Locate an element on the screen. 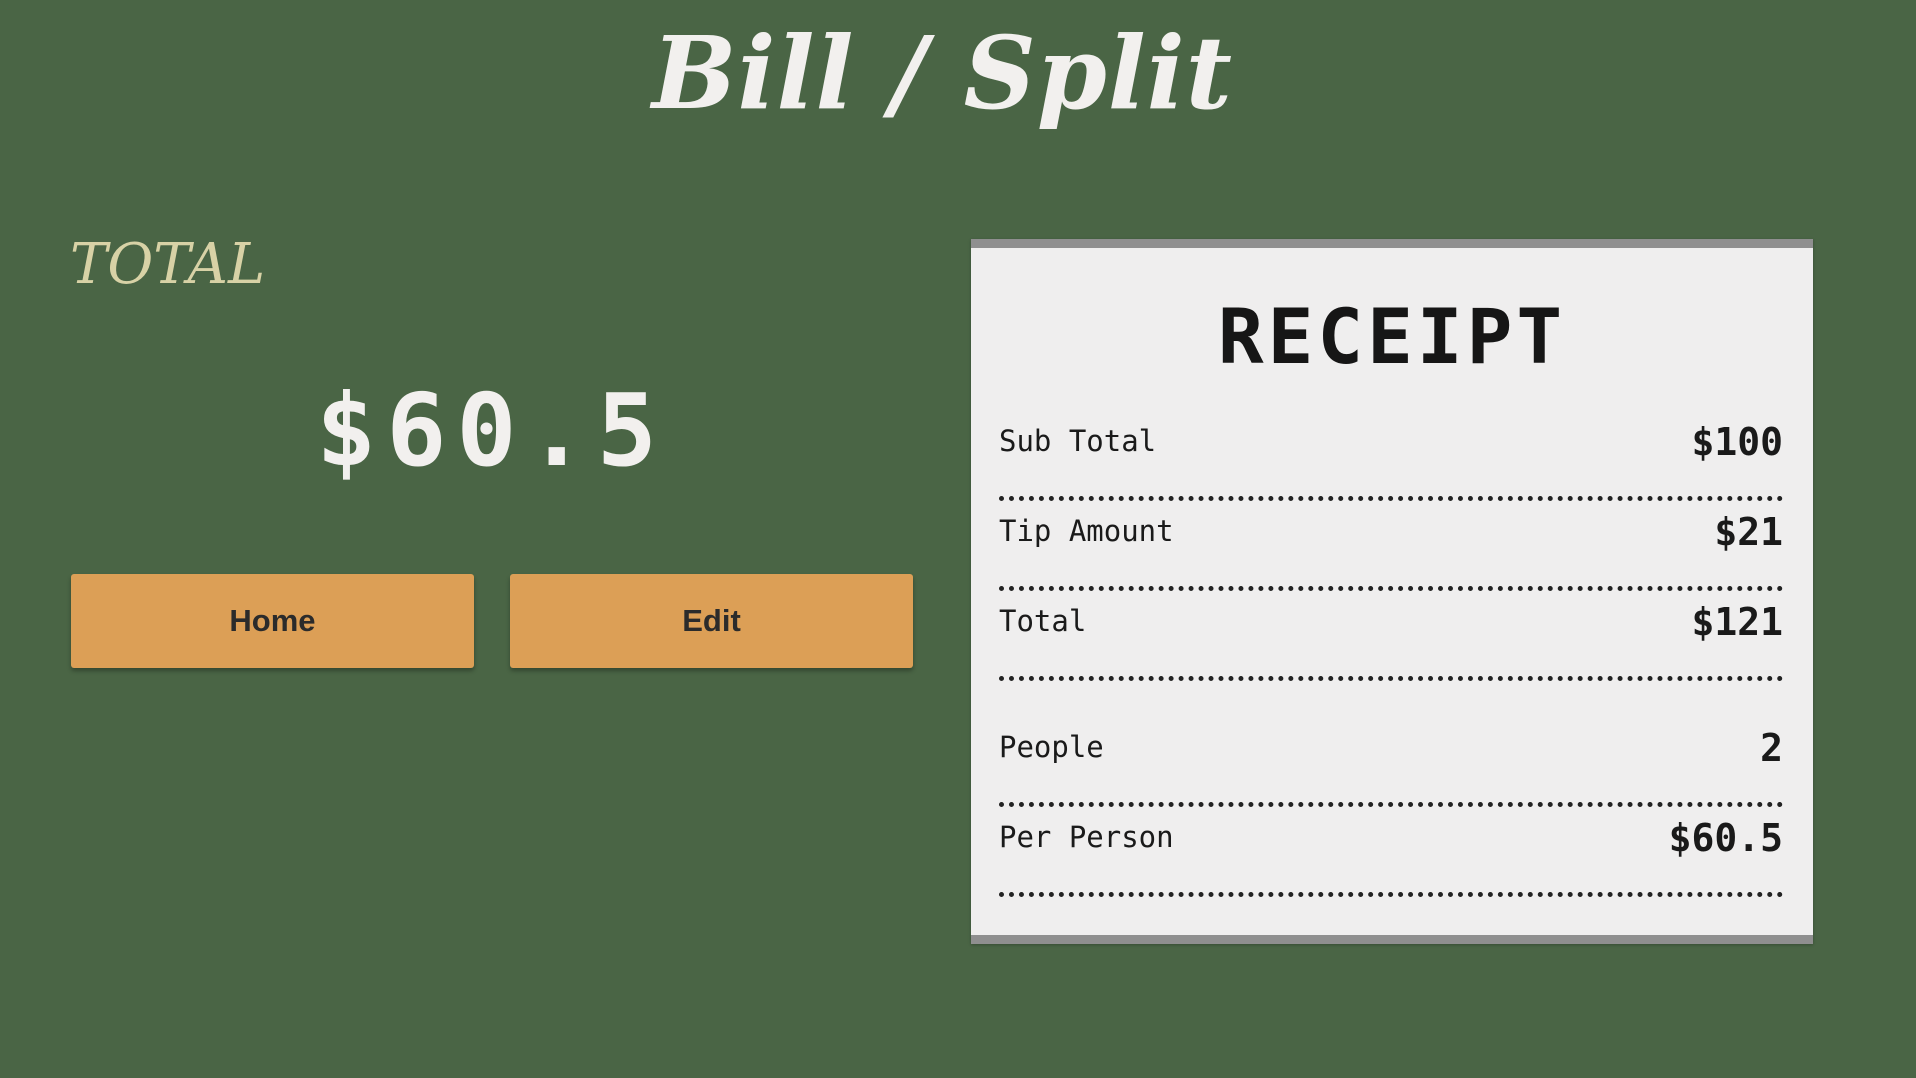 This screenshot has height=1078, width=1916. receipt-row-value: $100 is located at coordinates (1737, 442).